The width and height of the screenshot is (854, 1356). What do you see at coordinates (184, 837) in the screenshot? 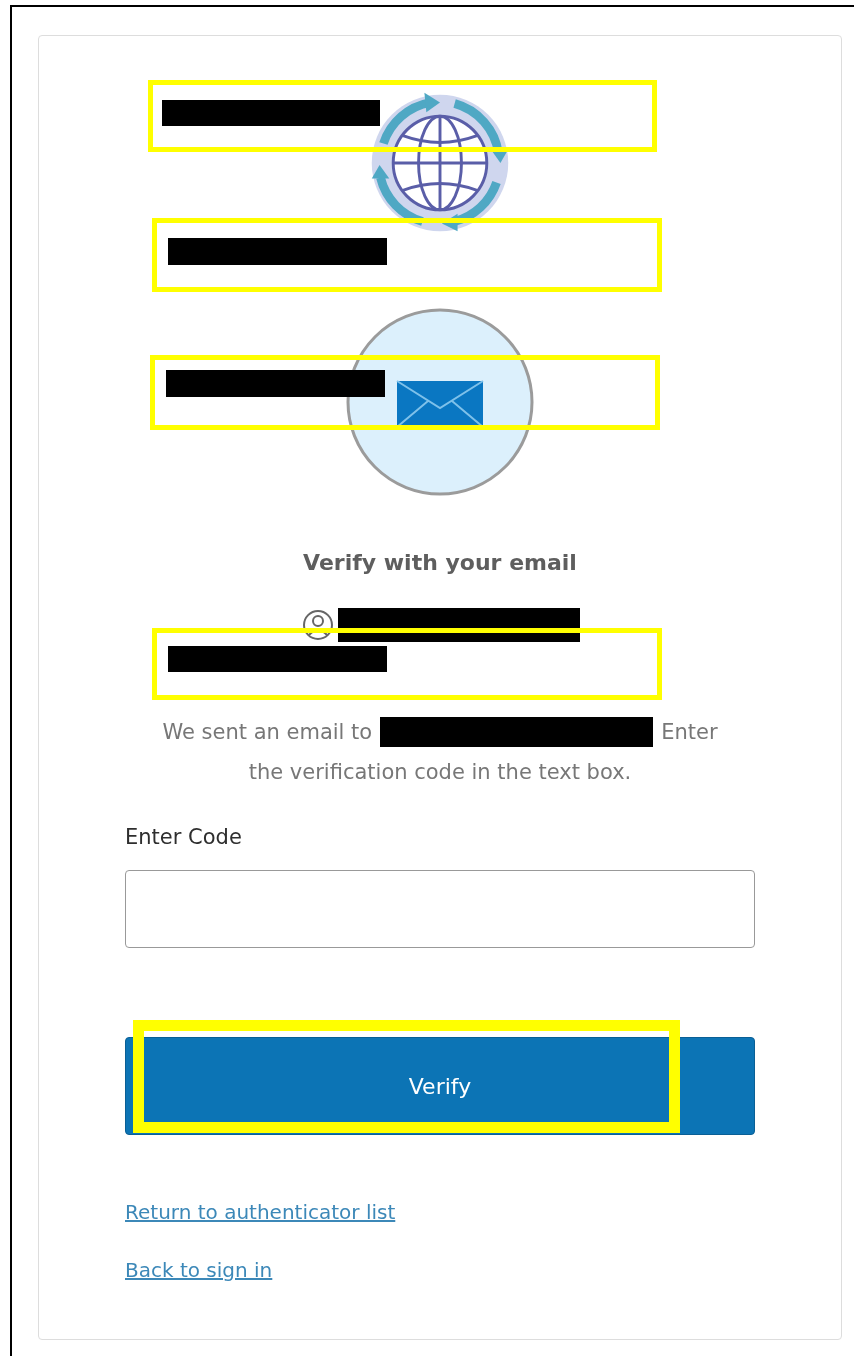
I see `field-label: Enter Code` at bounding box center [184, 837].